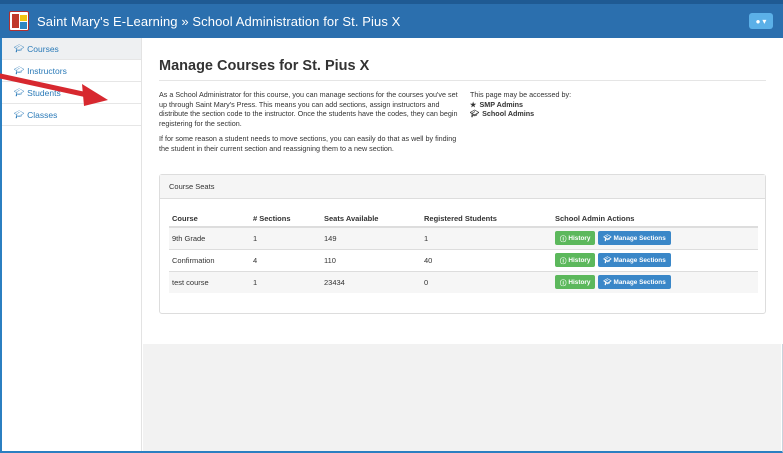 The height and width of the screenshot is (453, 783). What do you see at coordinates (508, 114) in the screenshot?
I see `access-item-label: School Admins` at bounding box center [508, 114].